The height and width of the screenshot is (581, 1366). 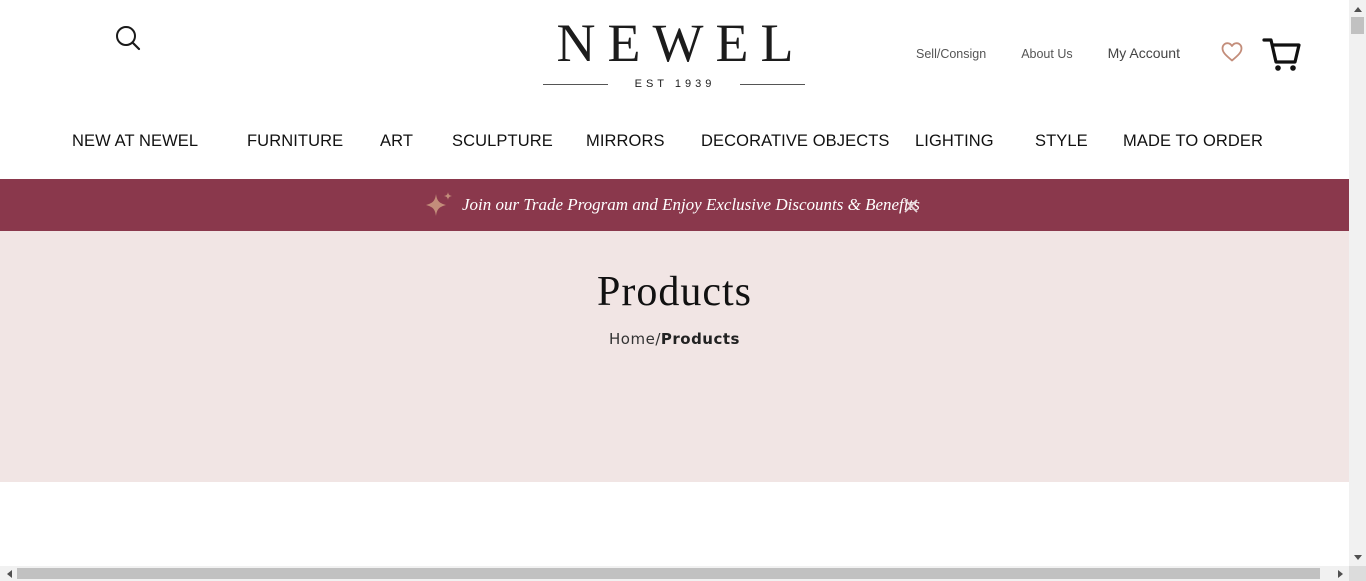 I want to click on horizontal-scrollbar, so click(x=674, y=573).